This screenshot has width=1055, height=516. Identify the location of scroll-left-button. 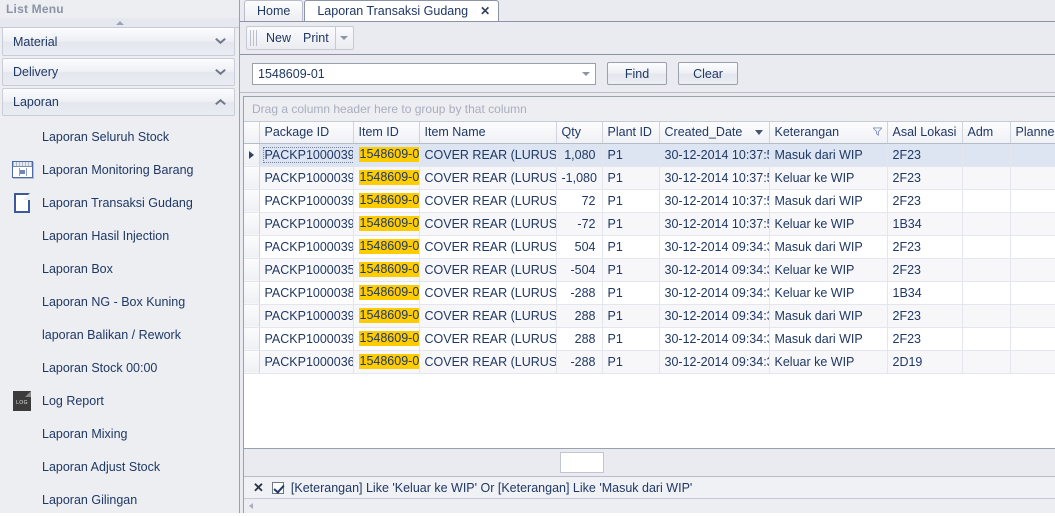
(250, 506).